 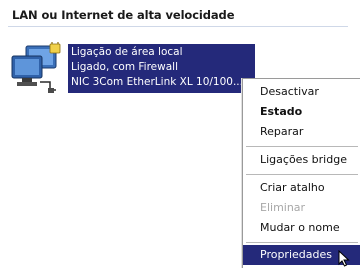 What do you see at coordinates (283, 207) in the screenshot?
I see `menu-item-eliminar: Eliminar` at bounding box center [283, 207].